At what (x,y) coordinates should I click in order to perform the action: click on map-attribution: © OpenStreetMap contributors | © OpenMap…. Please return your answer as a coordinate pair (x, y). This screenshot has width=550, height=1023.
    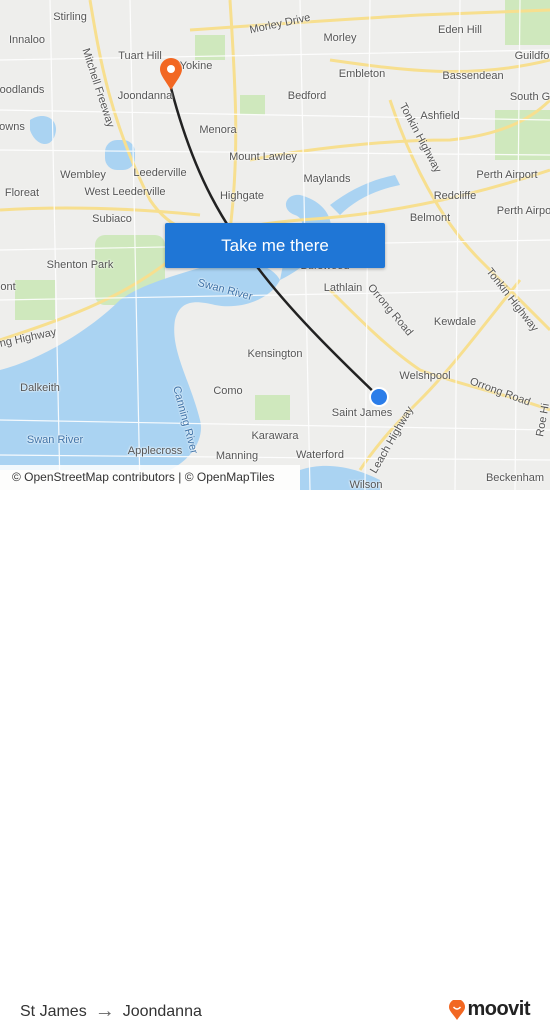
    Looking at the image, I should click on (150, 477).